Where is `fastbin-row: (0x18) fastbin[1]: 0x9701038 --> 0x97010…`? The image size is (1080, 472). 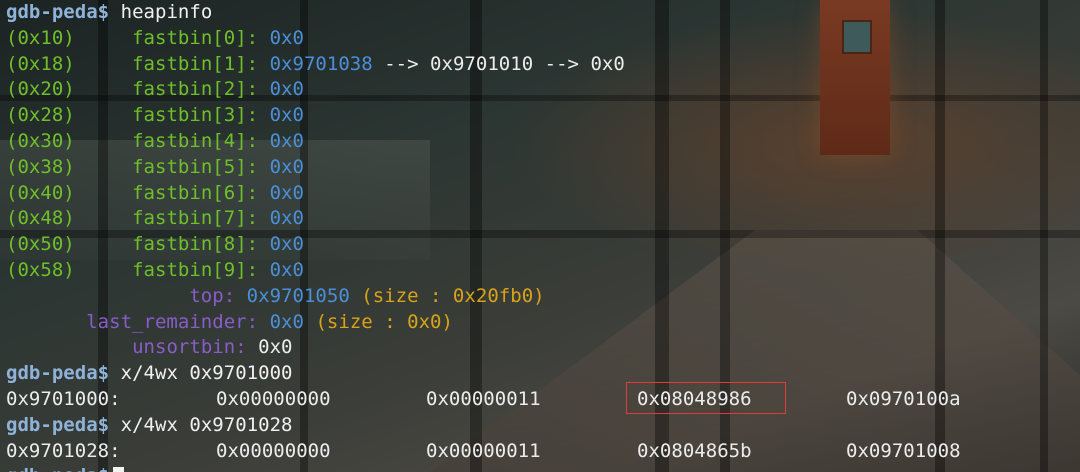 fastbin-row: (0x18) fastbin[1]: 0x9701038 --> 0x97010… is located at coordinates (315, 65).